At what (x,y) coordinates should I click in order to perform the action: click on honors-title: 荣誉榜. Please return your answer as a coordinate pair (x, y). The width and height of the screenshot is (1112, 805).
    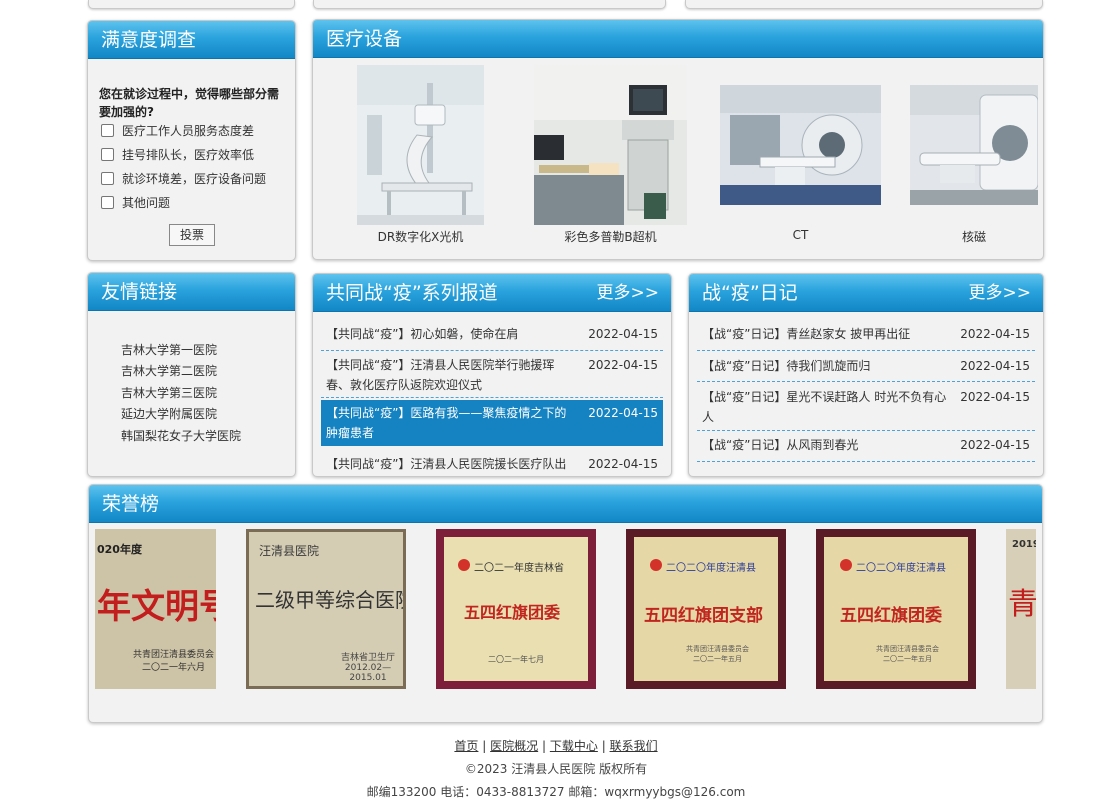
    Looking at the image, I should click on (565, 504).